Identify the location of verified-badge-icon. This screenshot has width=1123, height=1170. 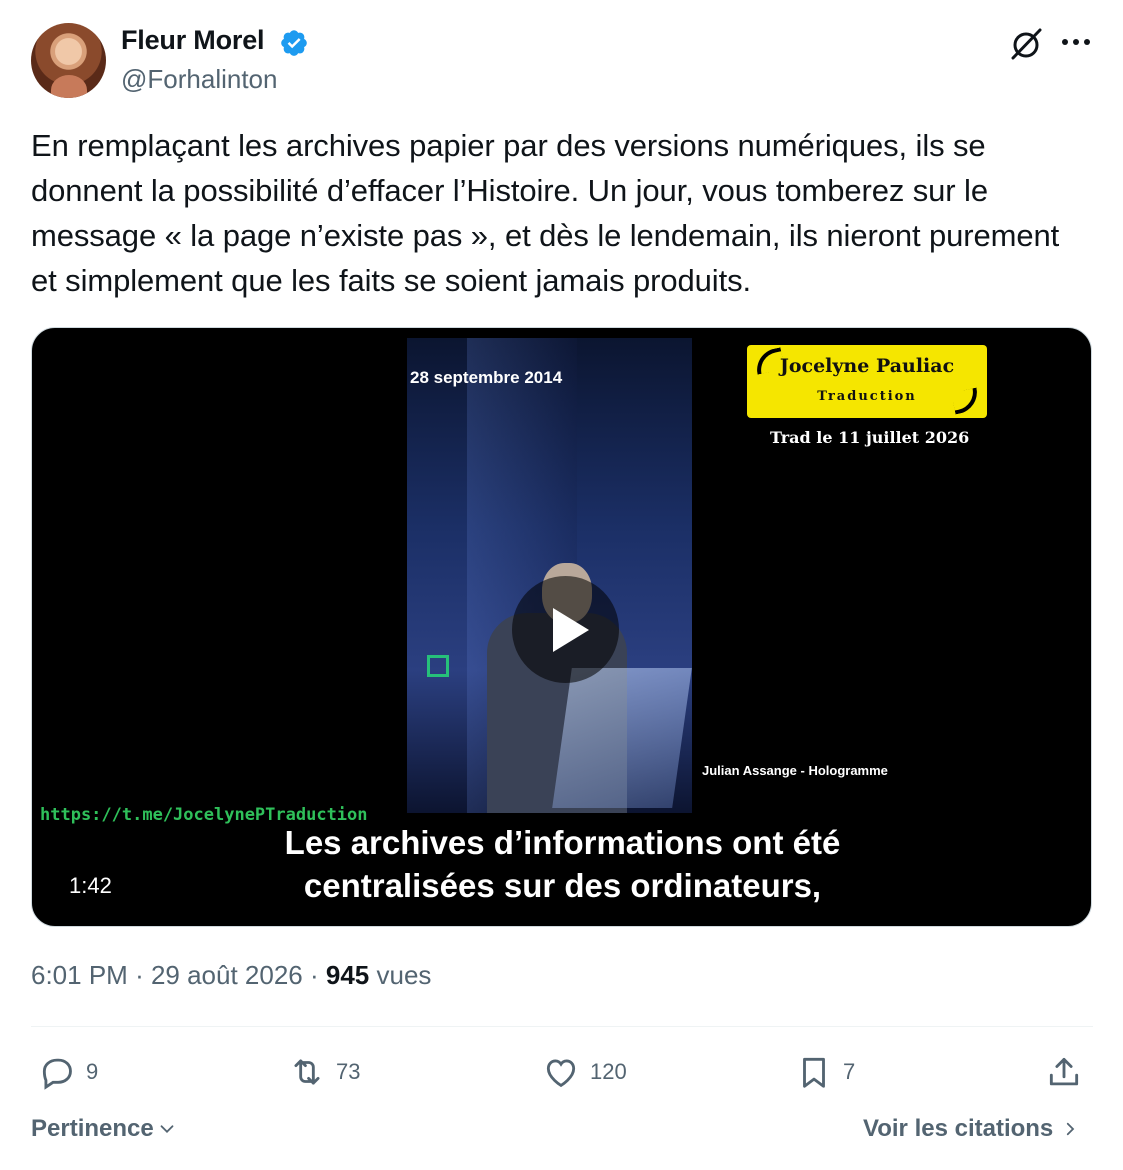
(294, 43).